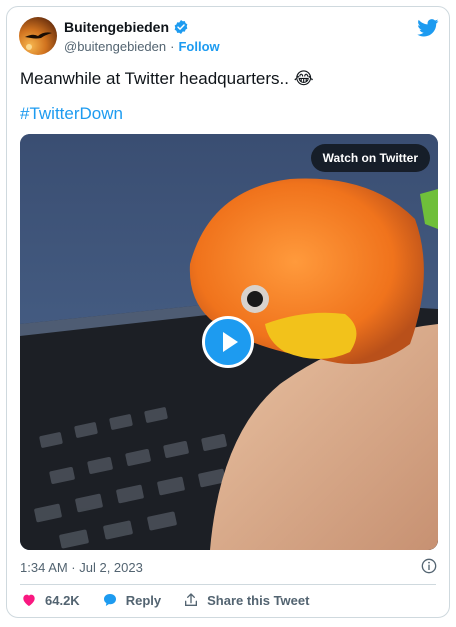  What do you see at coordinates (71, 114) in the screenshot?
I see `hashtag-link: #TwitterDown` at bounding box center [71, 114].